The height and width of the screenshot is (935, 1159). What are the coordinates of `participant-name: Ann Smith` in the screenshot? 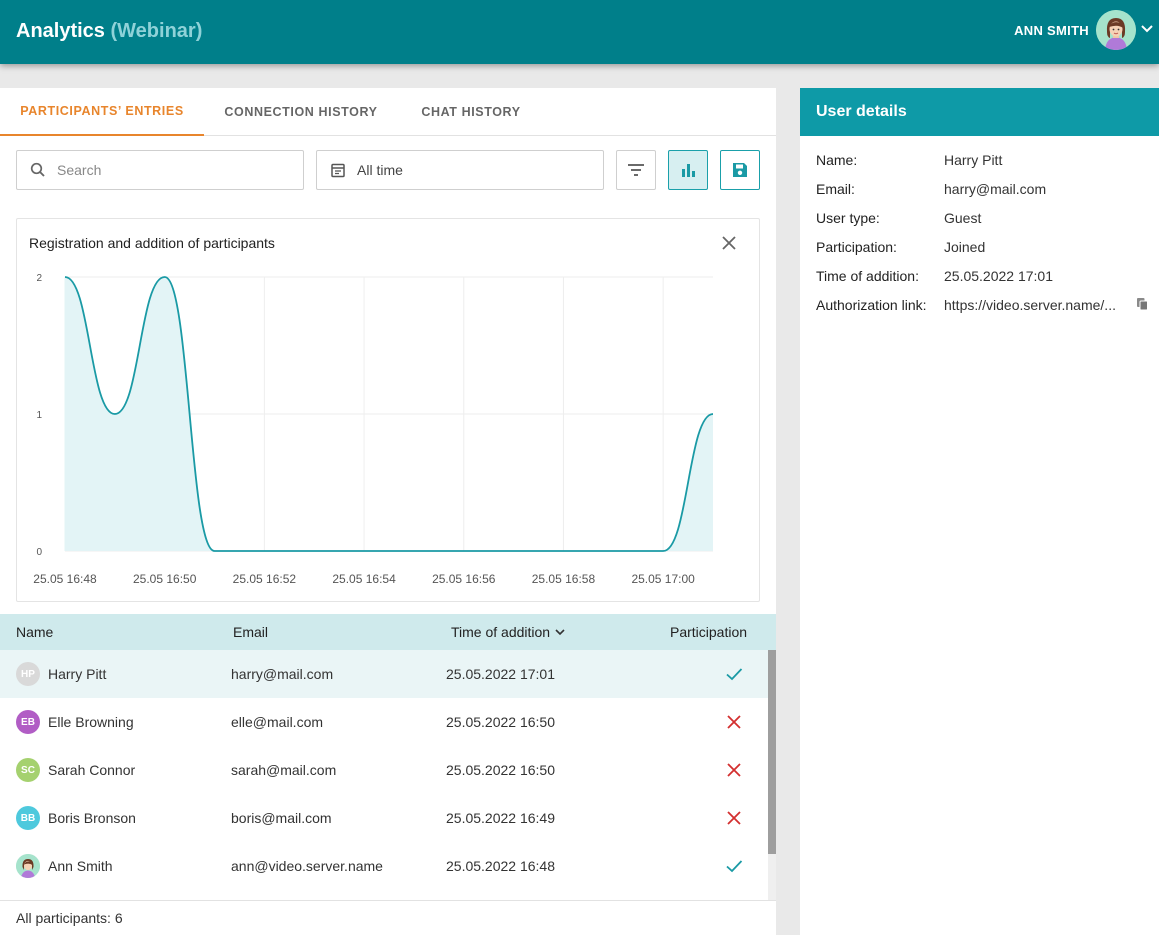 It's located at (80, 866).